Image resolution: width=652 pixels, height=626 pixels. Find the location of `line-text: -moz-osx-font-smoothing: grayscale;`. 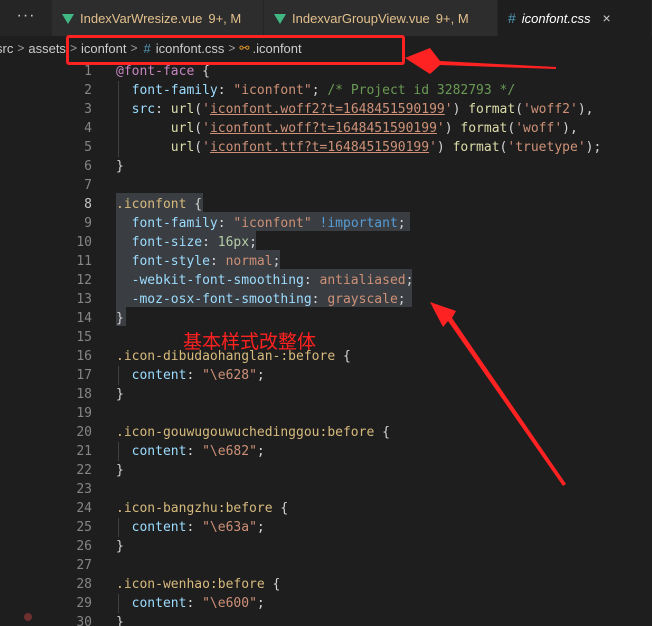

line-text: -moz-osx-font-smoothing: grayscale; is located at coordinates (268, 299).